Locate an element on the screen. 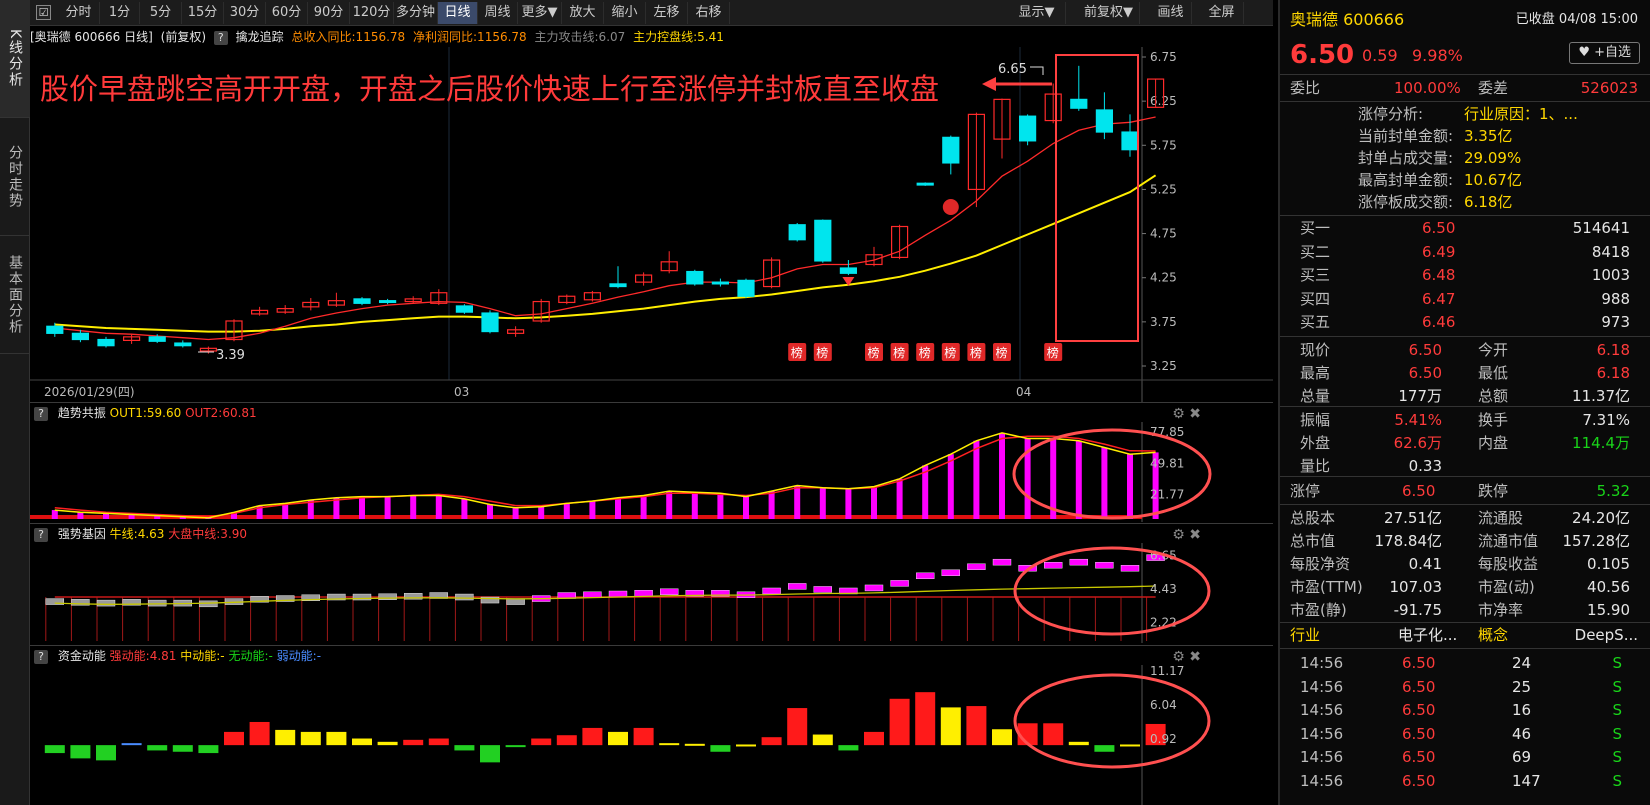 The image size is (1650, 805). candle-body is located at coordinates (848, 270).